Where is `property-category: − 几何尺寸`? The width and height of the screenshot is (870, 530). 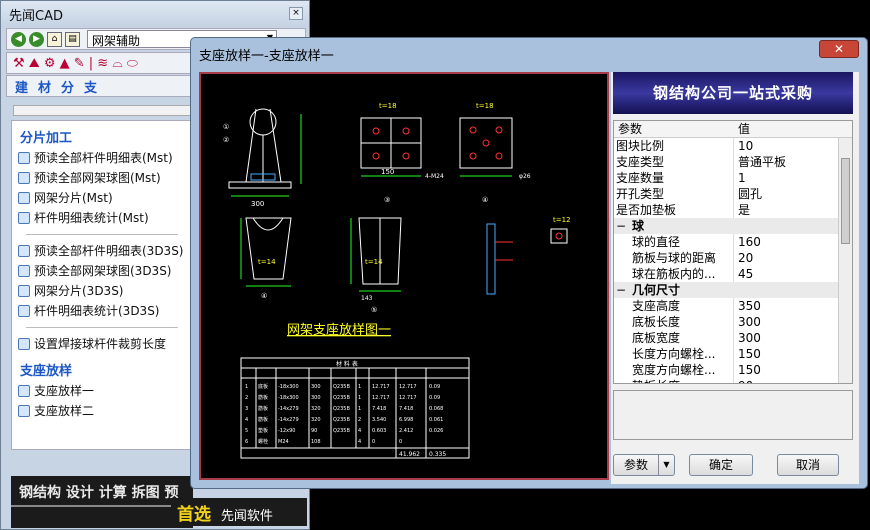 property-category: − 几何尺寸 is located at coordinates (733, 290).